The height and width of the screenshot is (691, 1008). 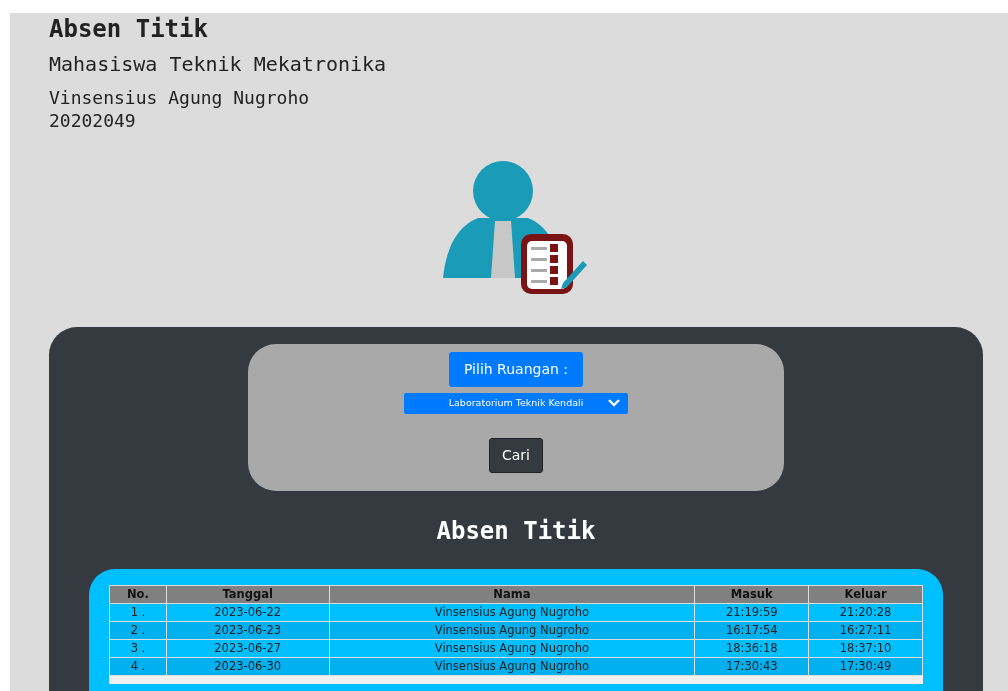 What do you see at coordinates (751, 594) in the screenshot?
I see `column-header: Masuk` at bounding box center [751, 594].